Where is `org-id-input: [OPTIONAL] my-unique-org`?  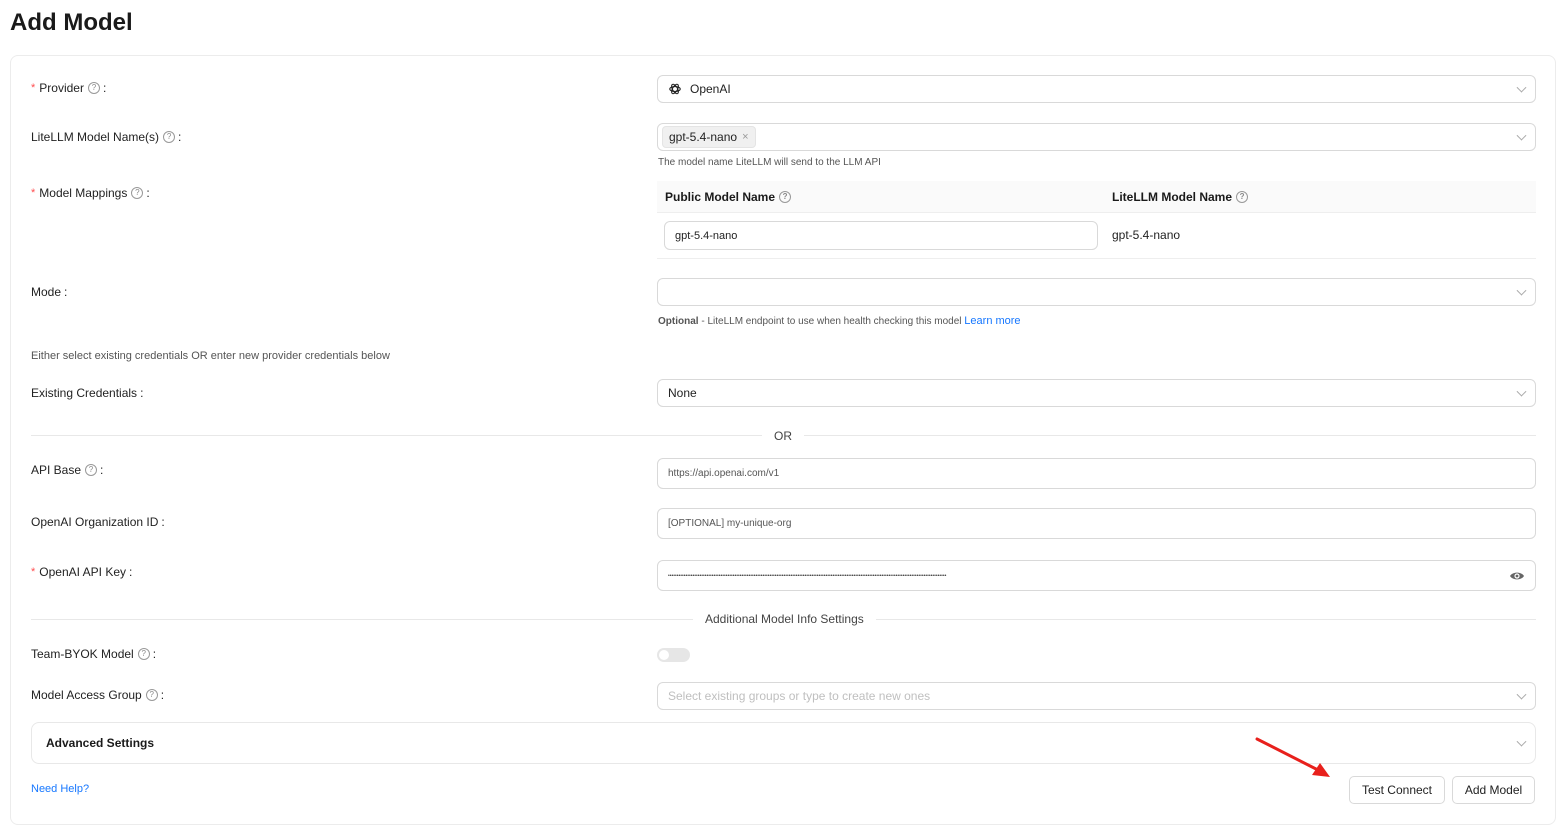 org-id-input: [OPTIONAL] my-unique-org is located at coordinates (1096, 523).